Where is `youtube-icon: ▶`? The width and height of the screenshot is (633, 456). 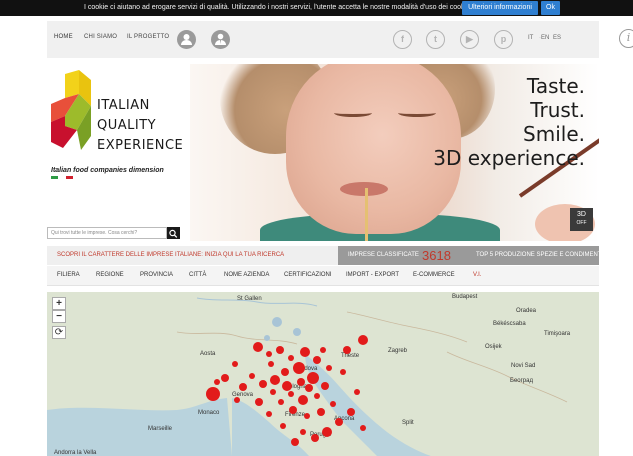 youtube-icon: ▶ is located at coordinates (469, 39).